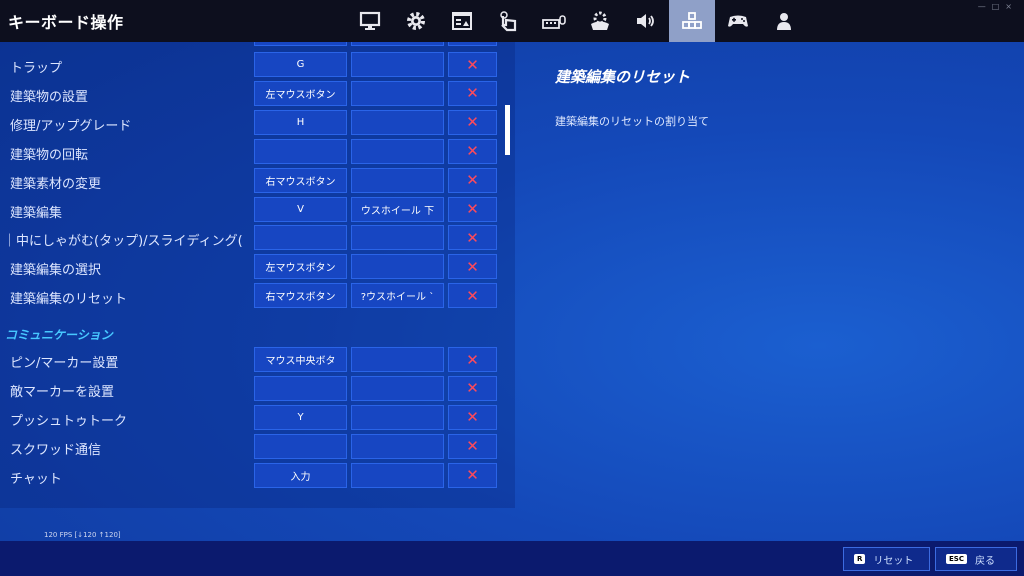 Image resolution: width=1024 pixels, height=576 pixels. Describe the element at coordinates (252, 45) in the screenshot. I see `partial-row` at that location.